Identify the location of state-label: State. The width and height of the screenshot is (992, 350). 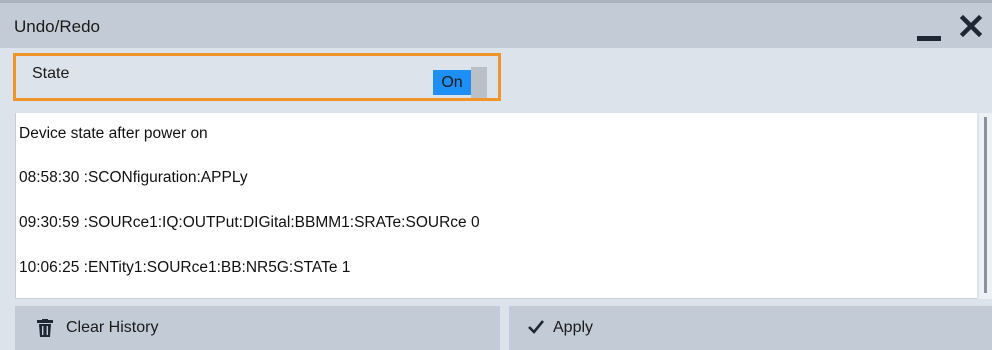
(51, 73).